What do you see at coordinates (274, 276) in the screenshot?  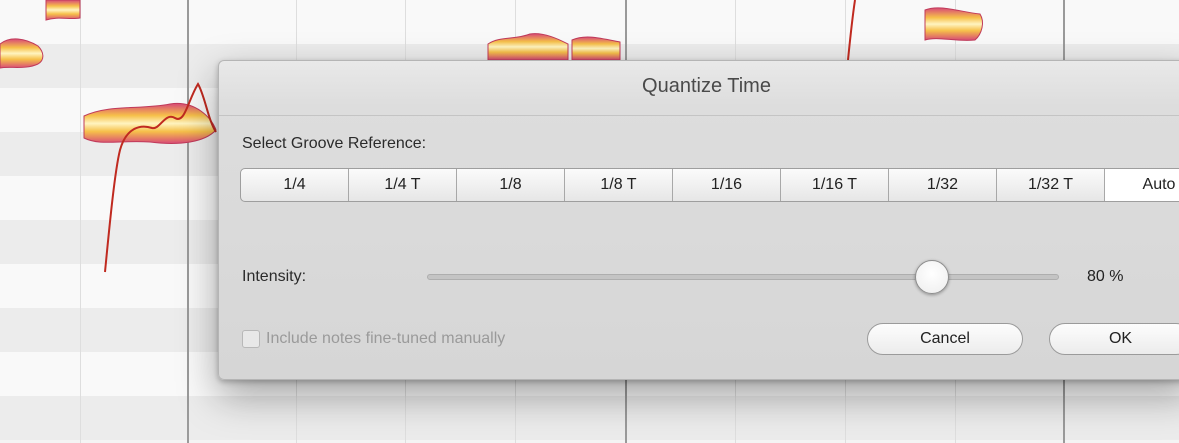 I see `intensity-label: Intensity:` at bounding box center [274, 276].